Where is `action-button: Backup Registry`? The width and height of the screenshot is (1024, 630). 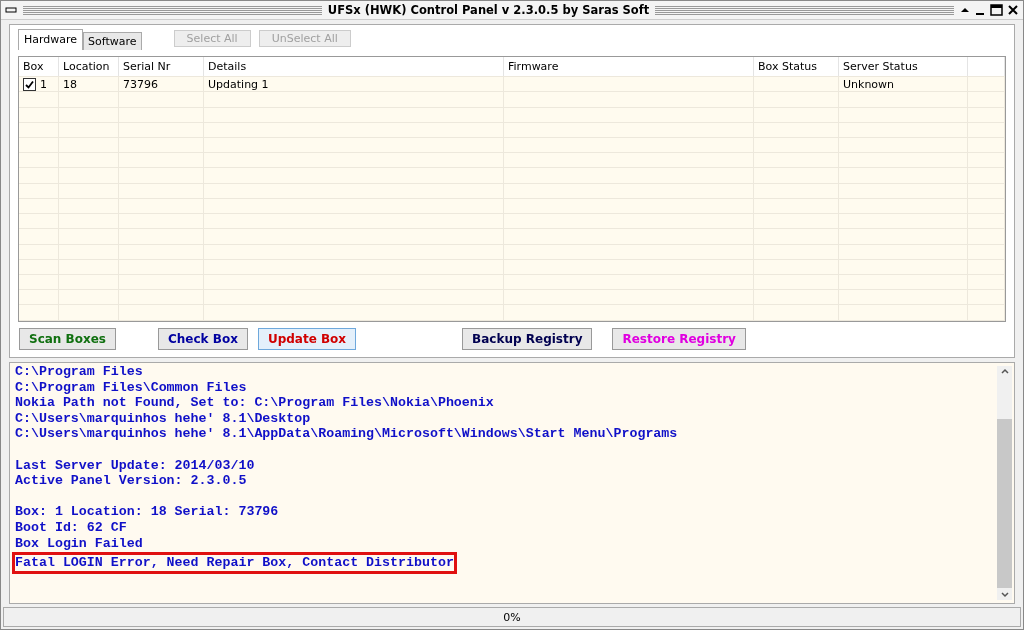 action-button: Backup Registry is located at coordinates (527, 339).